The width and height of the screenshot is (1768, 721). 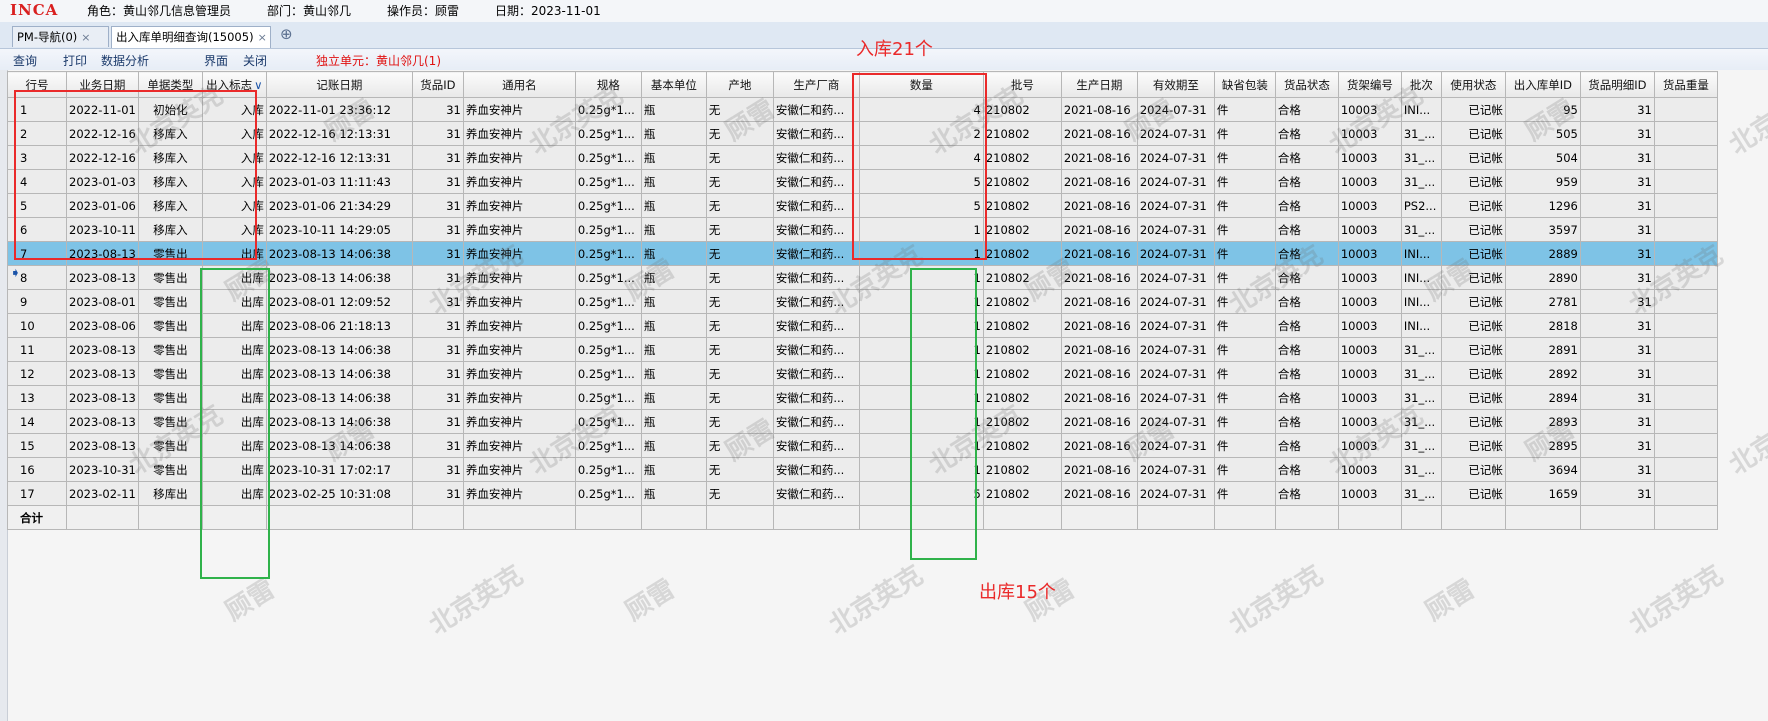 I want to click on menu-print: 打印, so click(x=75, y=60).